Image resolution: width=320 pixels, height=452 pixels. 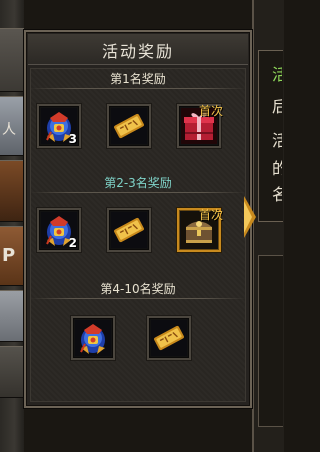 I want to click on right-panel-line: 名, so click(x=277, y=195).